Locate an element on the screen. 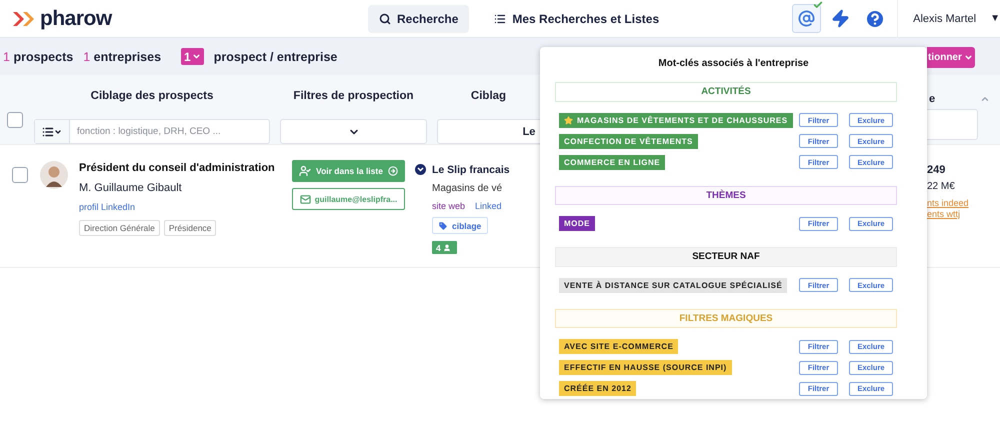 This screenshot has height=428, width=1000. keyword-tag: VENTE À DISTANCE SUR CATALOGUE SPÉCIALISÉ is located at coordinates (673, 285).